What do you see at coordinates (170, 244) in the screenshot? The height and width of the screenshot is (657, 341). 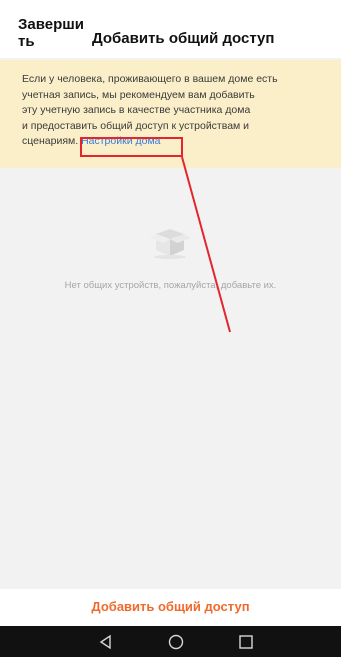 I see `empty-box-icon` at bounding box center [170, 244].